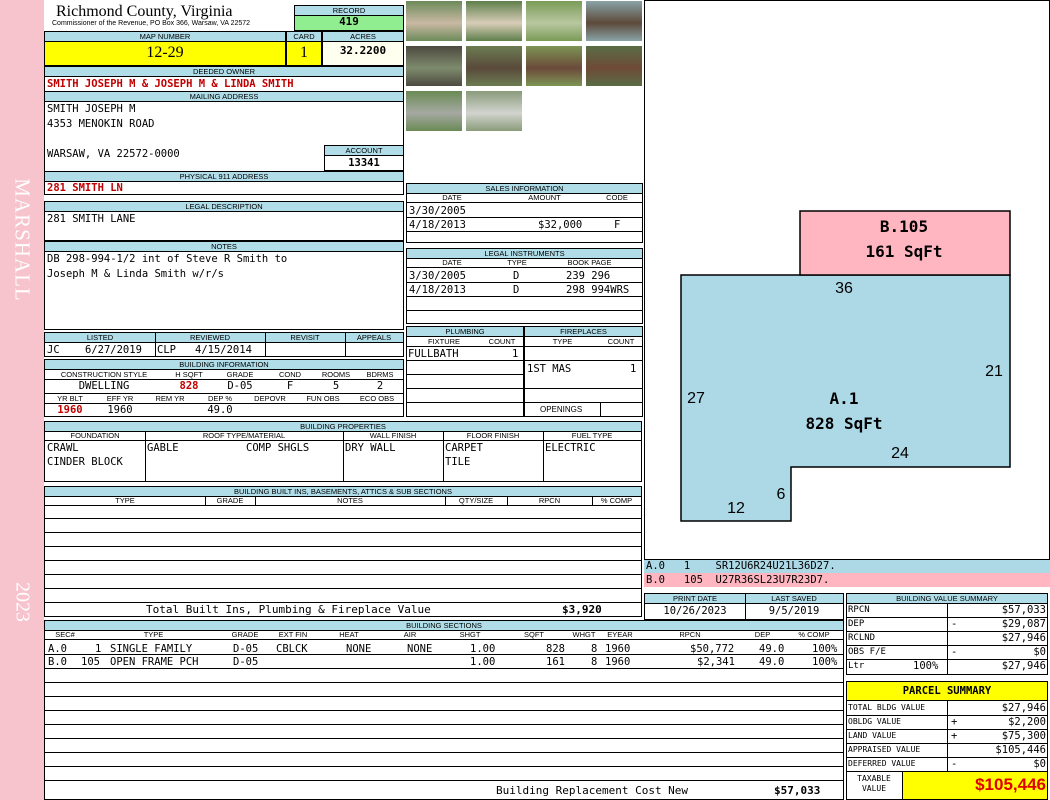 The width and height of the screenshot is (1050, 800). Describe the element at coordinates (882, 763) in the screenshot. I see `ps-deferred-label: DEFERRED VALUE` at that location.